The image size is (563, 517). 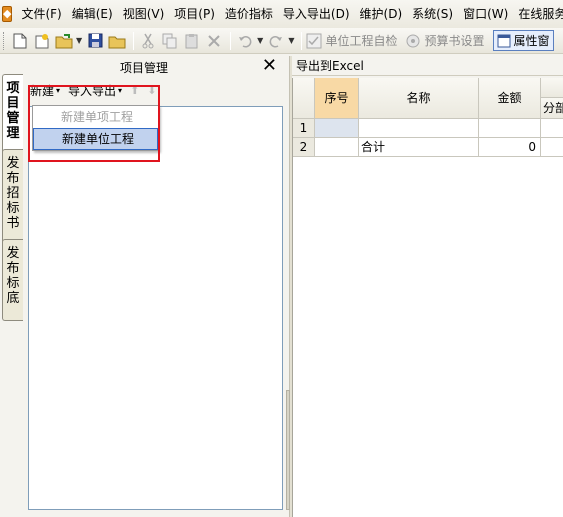 I want to click on menu-cost-index: 造价指标, so click(x=249, y=14).